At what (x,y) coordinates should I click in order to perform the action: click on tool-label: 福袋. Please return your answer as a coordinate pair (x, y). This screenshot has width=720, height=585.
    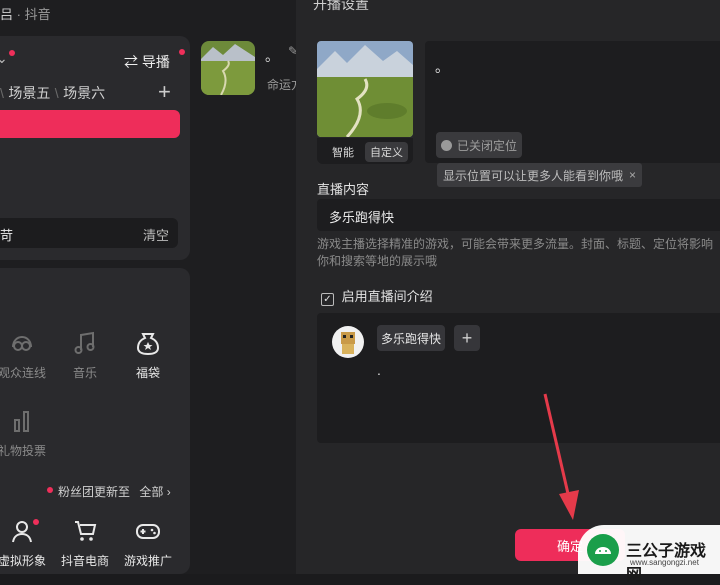
    Looking at the image, I should click on (147, 373).